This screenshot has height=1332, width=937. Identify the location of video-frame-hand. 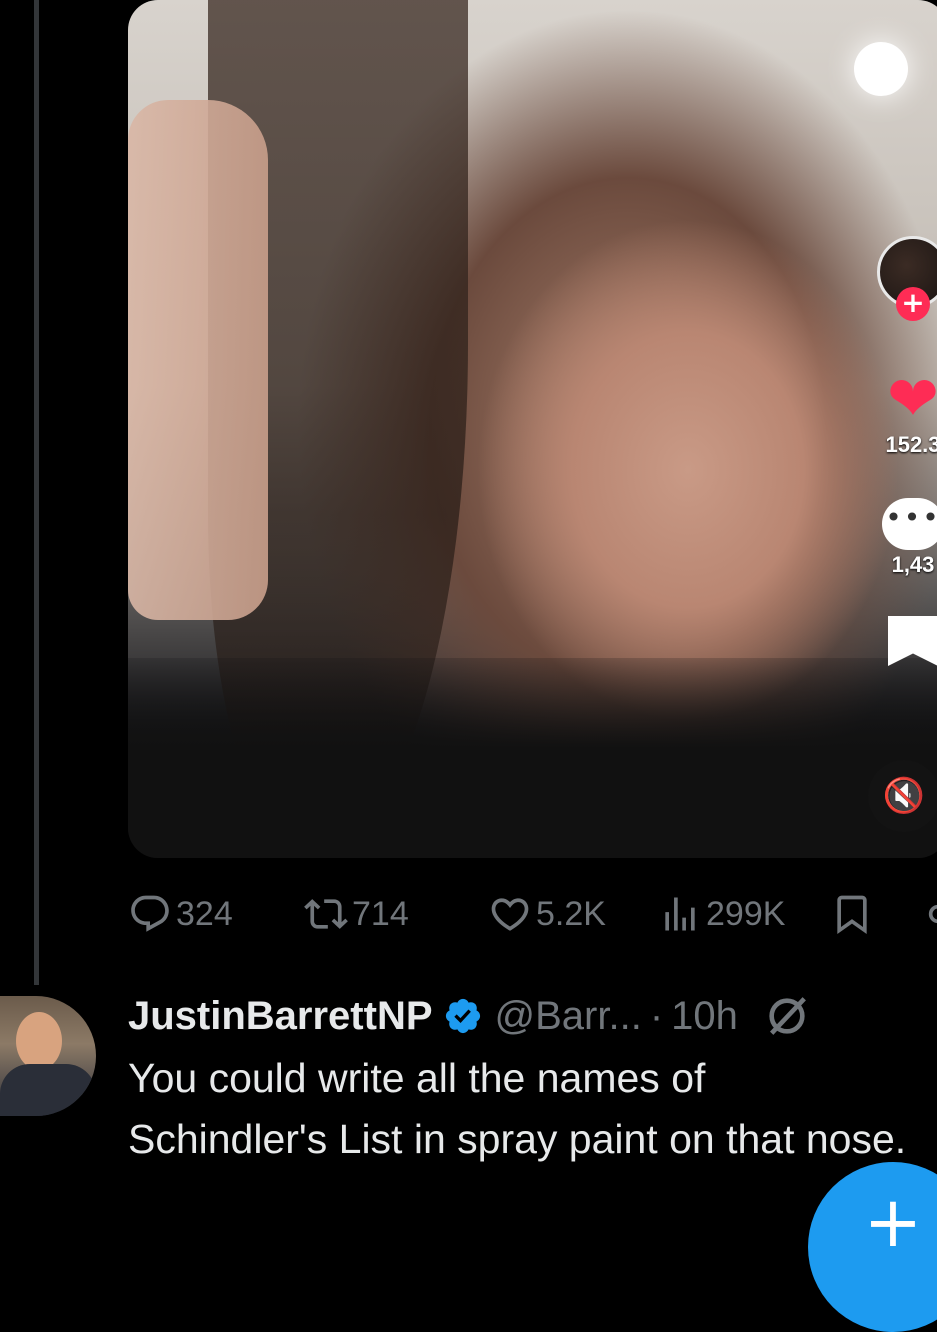
(198, 360).